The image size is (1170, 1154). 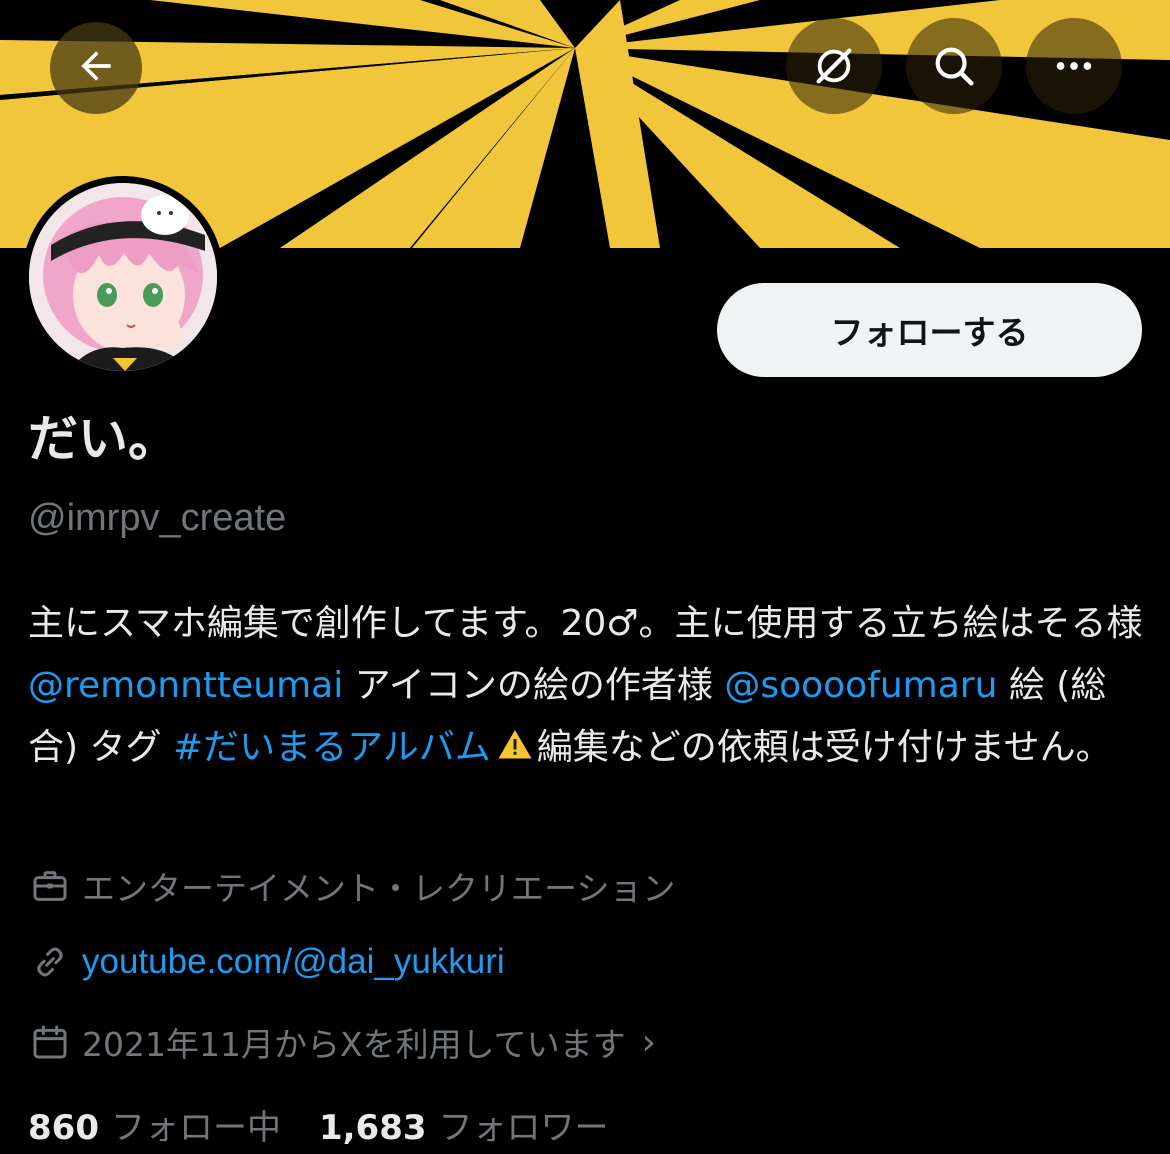 What do you see at coordinates (157, 518) in the screenshot?
I see `user-handle: @imrpv_create` at bounding box center [157, 518].